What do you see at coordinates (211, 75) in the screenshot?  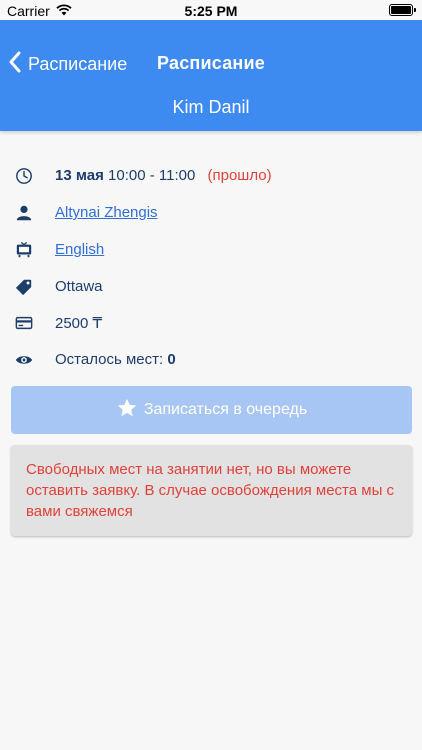 I see `navigation-bar: Расписание Расписание Kim Danil` at bounding box center [211, 75].